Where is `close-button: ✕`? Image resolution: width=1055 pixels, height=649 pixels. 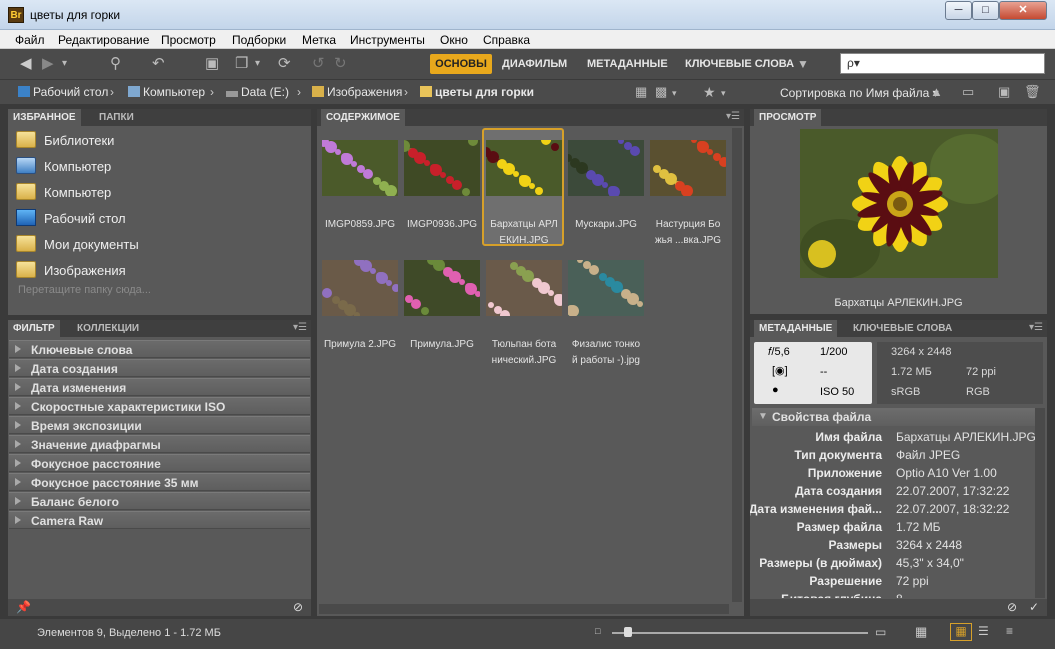 close-button: ✕ is located at coordinates (1023, 10).